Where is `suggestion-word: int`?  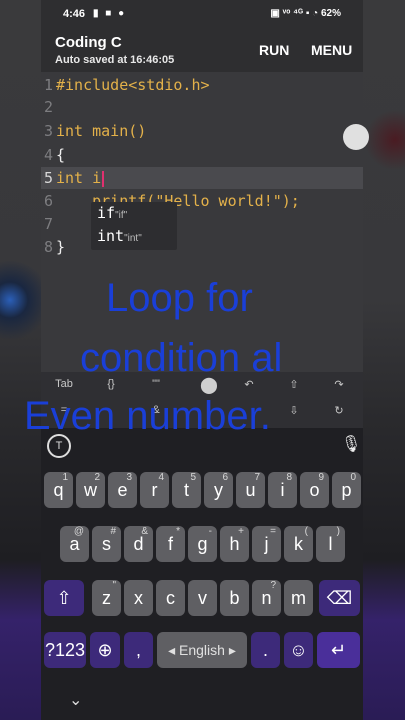 suggestion-word: int is located at coordinates (111, 236).